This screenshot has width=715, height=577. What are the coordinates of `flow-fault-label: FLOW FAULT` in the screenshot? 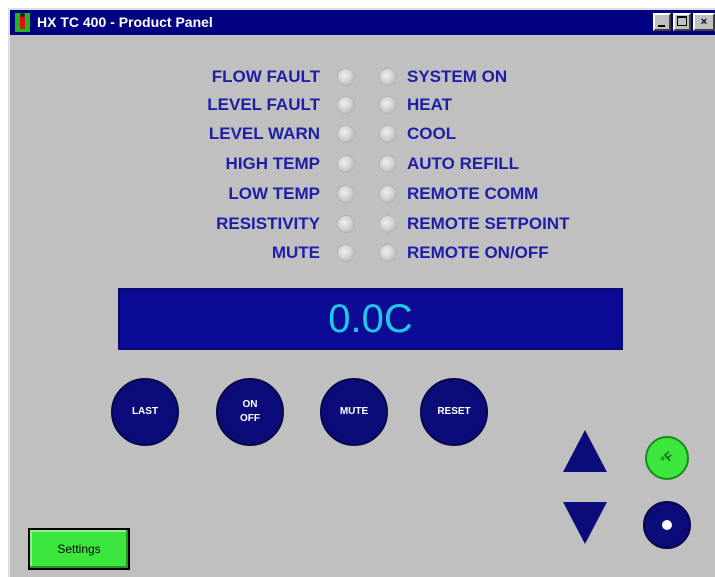 It's located at (265, 76).